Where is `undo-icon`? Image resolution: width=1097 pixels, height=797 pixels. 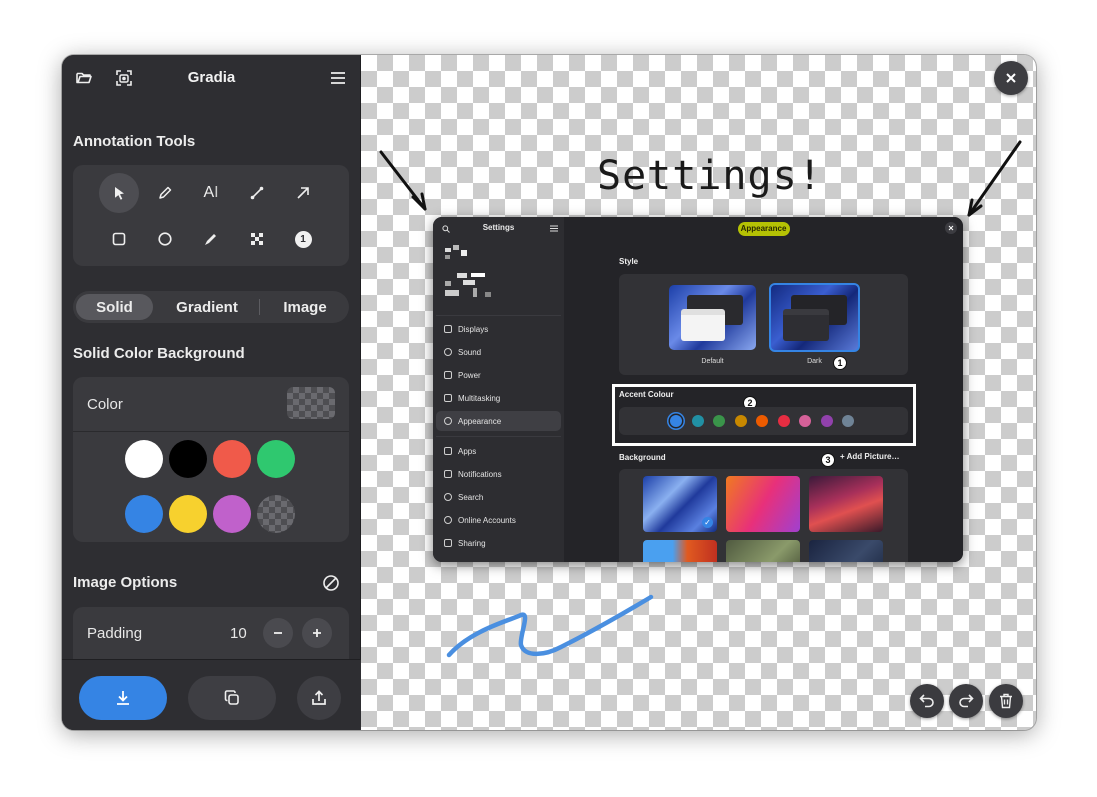
undo-icon is located at coordinates (926, 701).